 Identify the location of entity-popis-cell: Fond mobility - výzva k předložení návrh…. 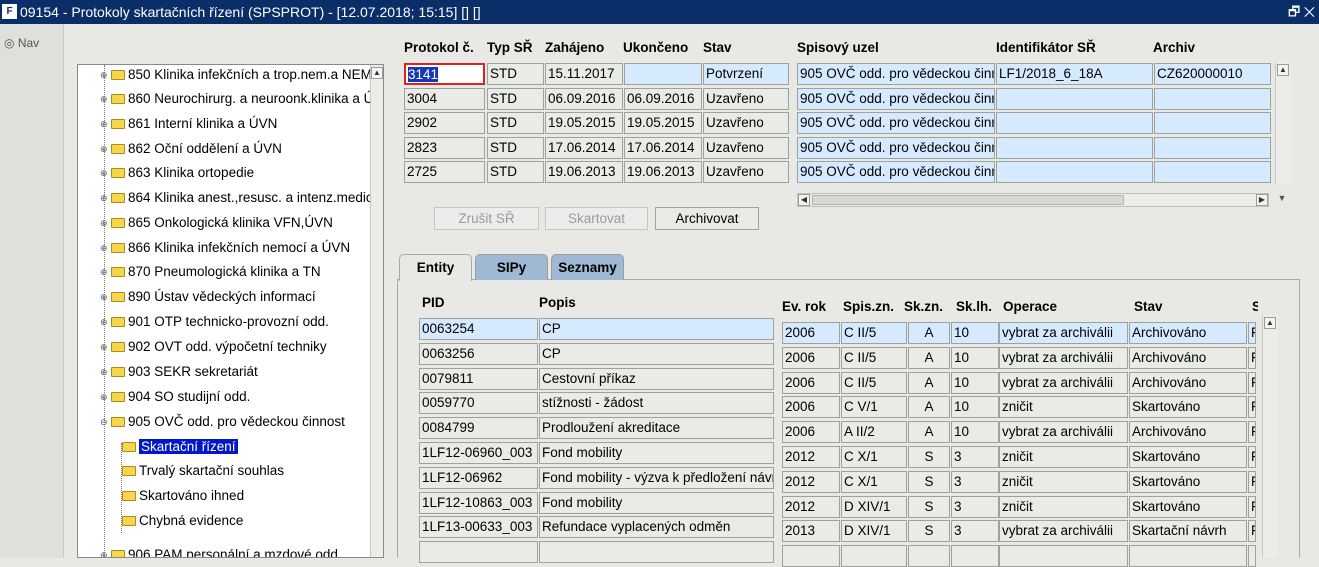
(656, 477).